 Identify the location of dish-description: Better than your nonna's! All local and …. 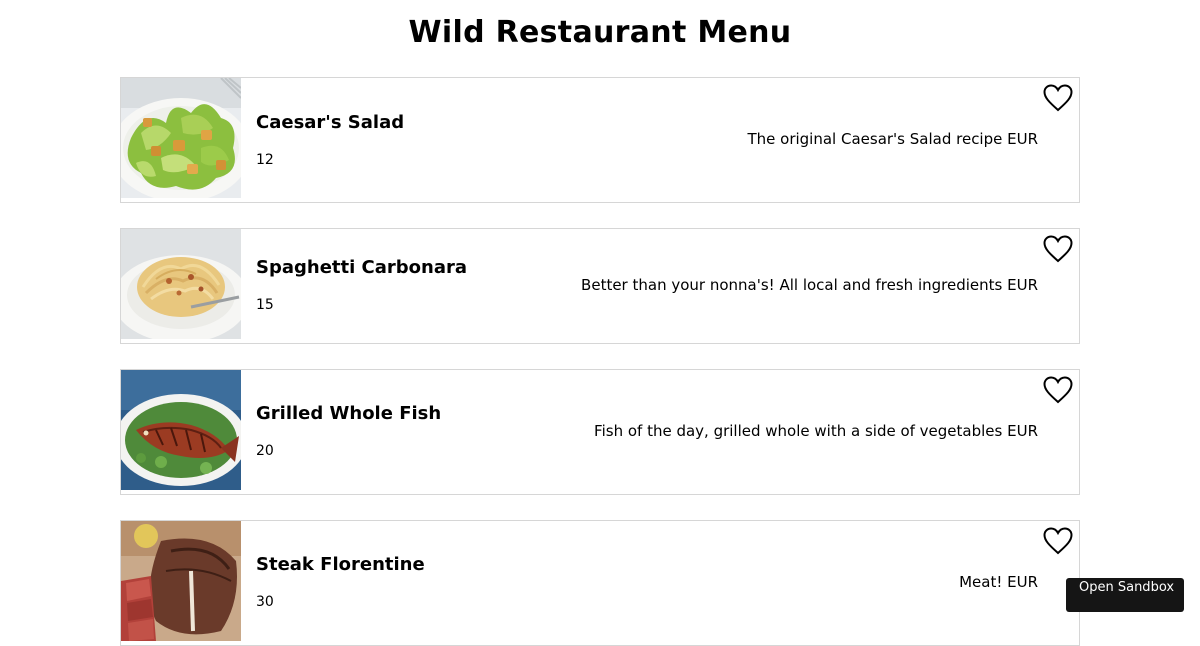
(809, 285).